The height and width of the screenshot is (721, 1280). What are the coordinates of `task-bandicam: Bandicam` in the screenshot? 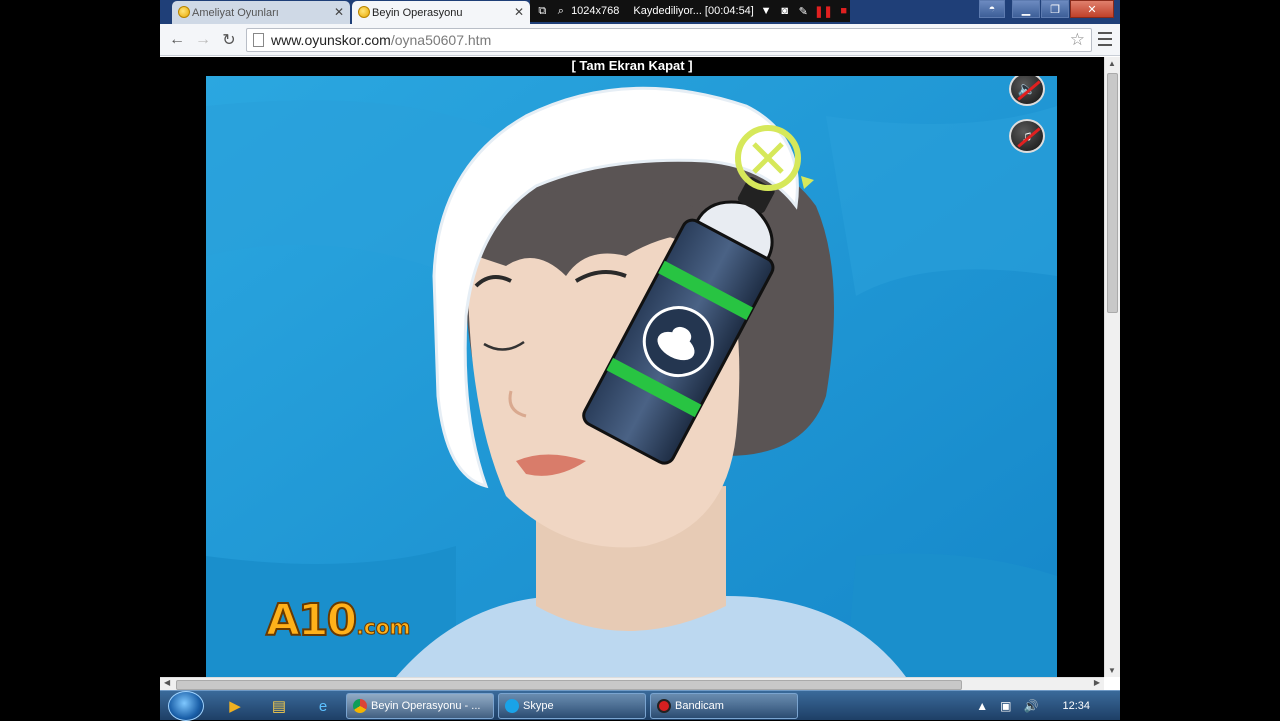 It's located at (724, 706).